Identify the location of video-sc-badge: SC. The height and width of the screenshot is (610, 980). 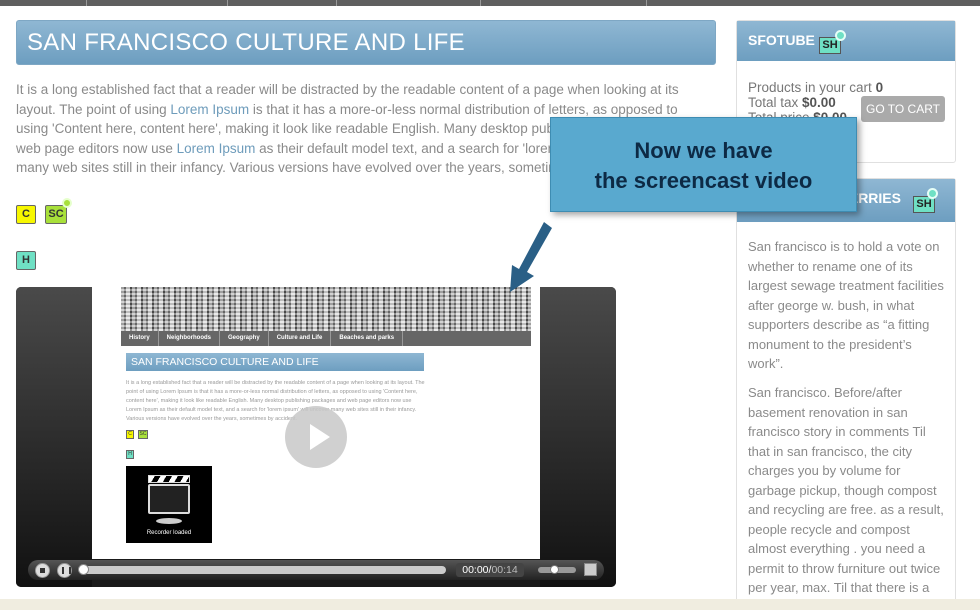
(143, 434).